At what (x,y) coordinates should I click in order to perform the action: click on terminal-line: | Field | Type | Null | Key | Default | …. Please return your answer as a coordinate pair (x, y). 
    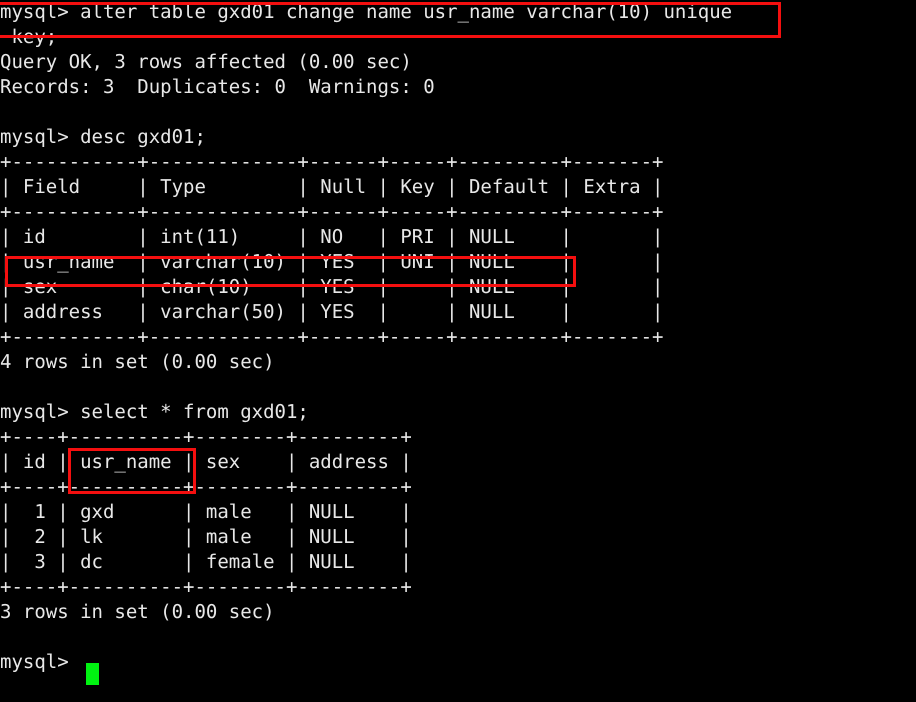
    Looking at the image, I should click on (332, 187).